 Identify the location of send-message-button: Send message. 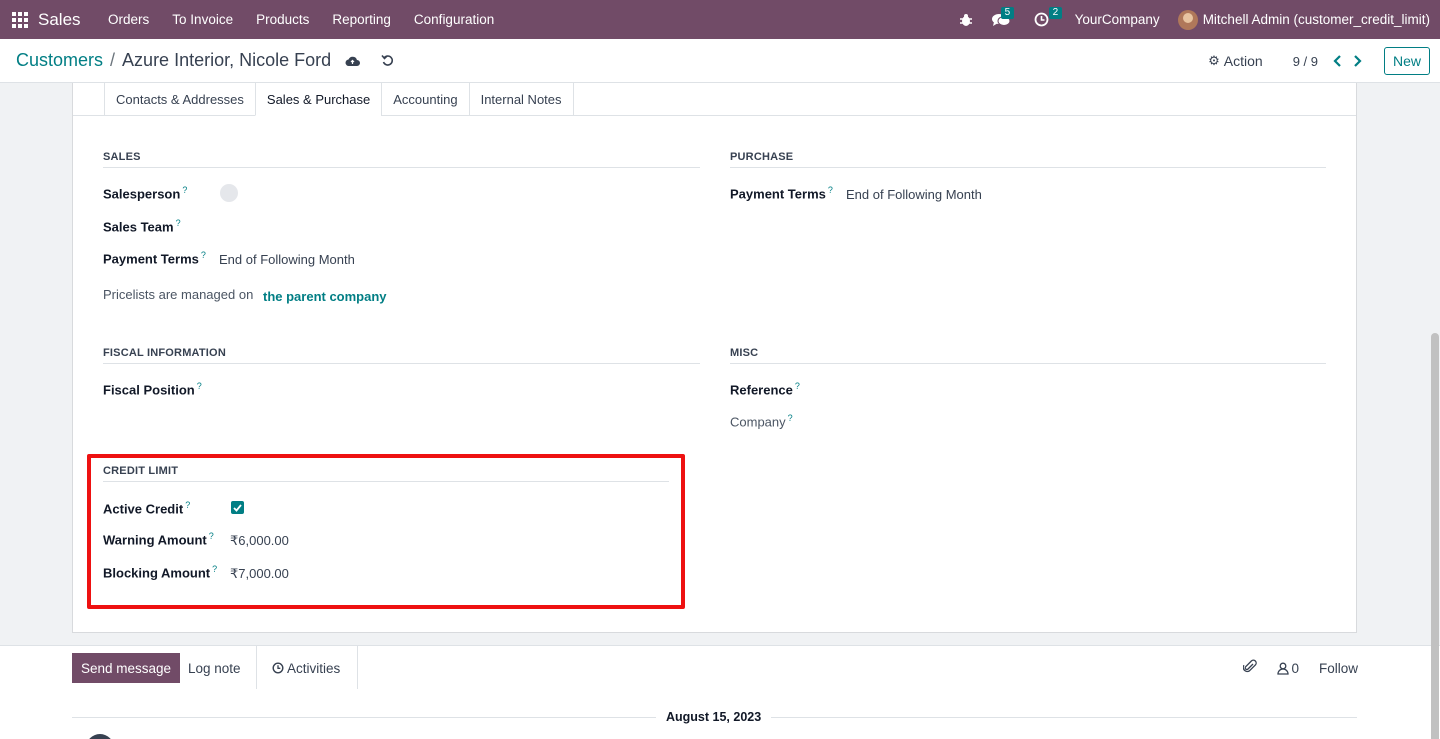
(126, 668).